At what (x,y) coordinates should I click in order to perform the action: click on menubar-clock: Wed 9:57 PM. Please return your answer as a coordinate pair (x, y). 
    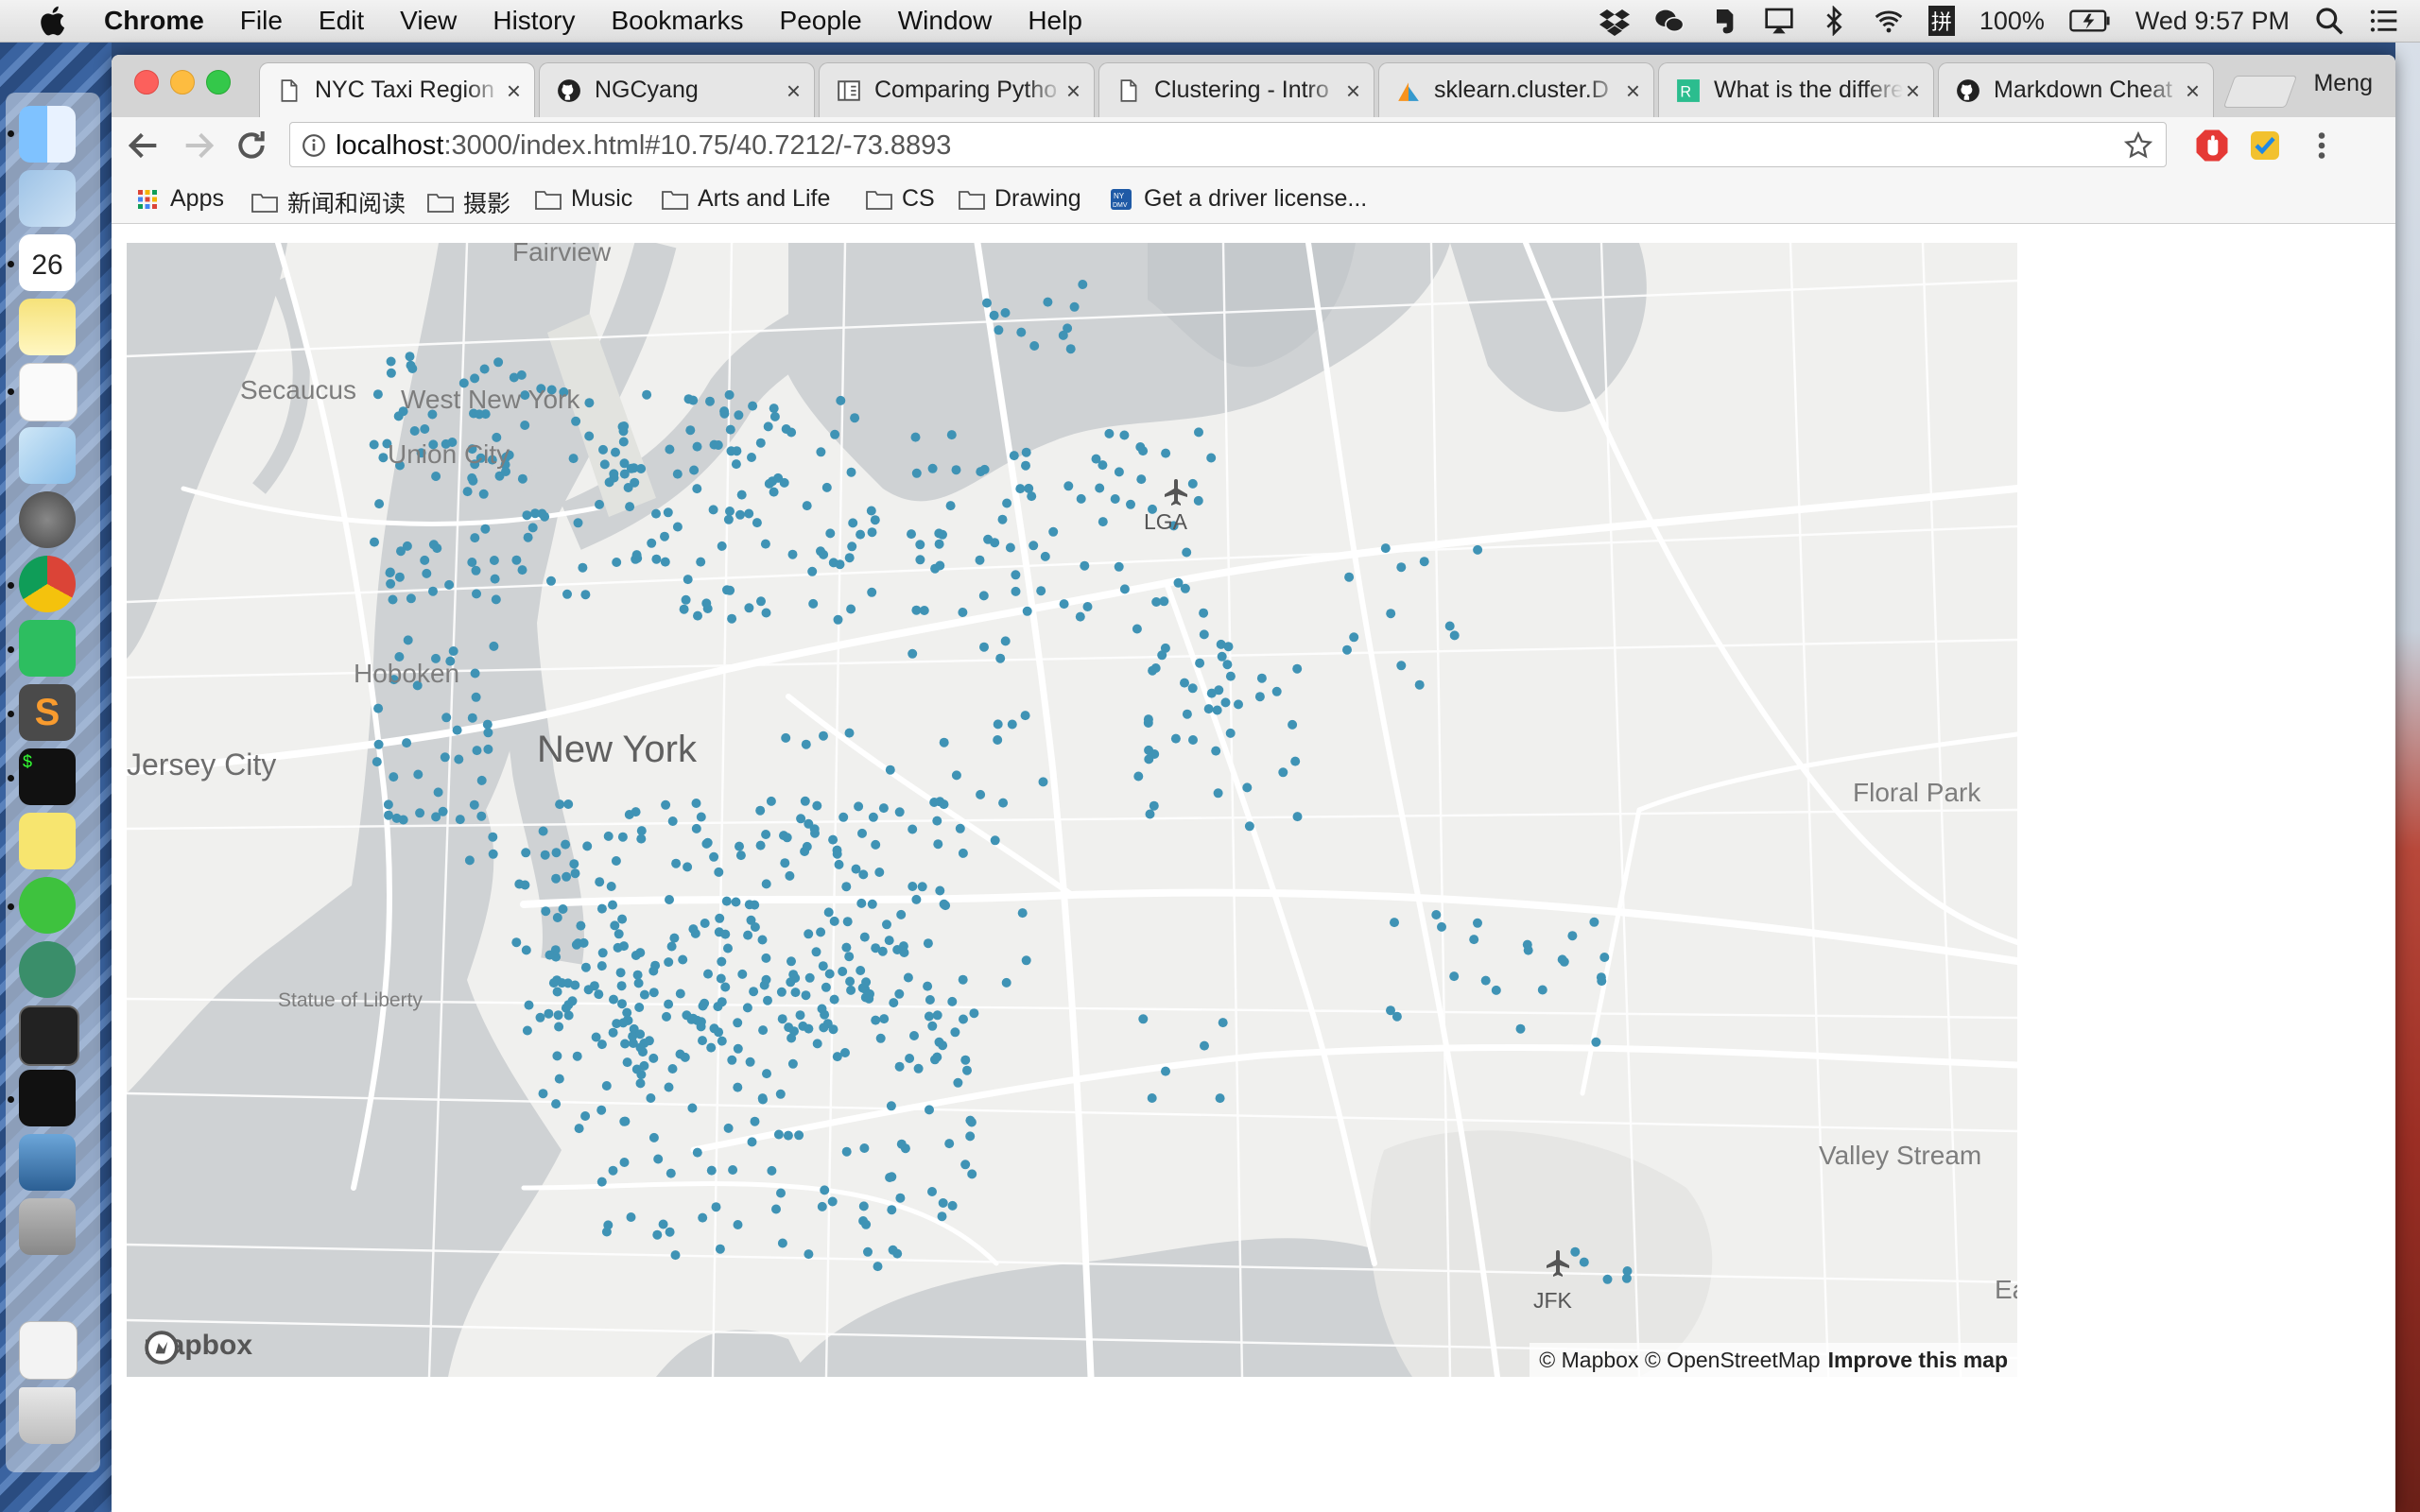
    Looking at the image, I should click on (2212, 21).